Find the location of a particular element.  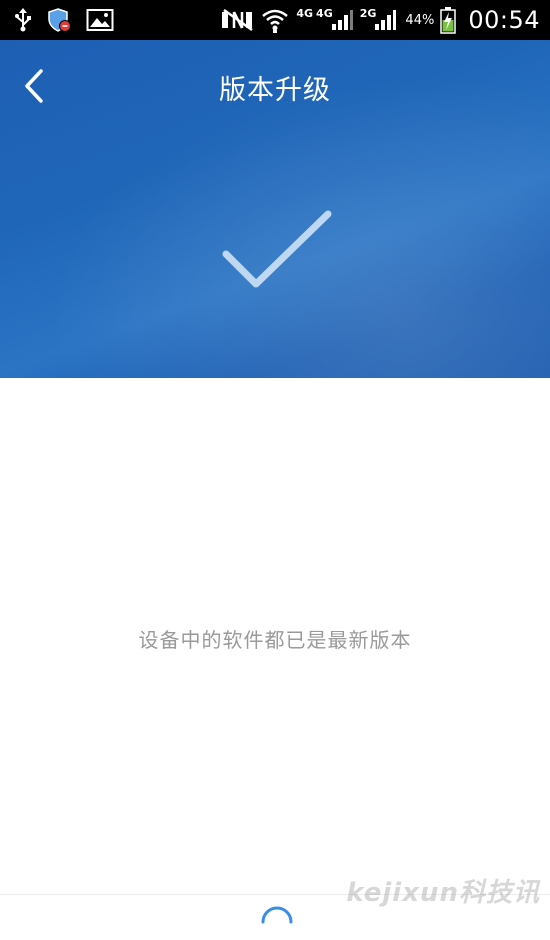

up-to-date-message: 设备中的软件都已是最新版本 is located at coordinates (275, 640).